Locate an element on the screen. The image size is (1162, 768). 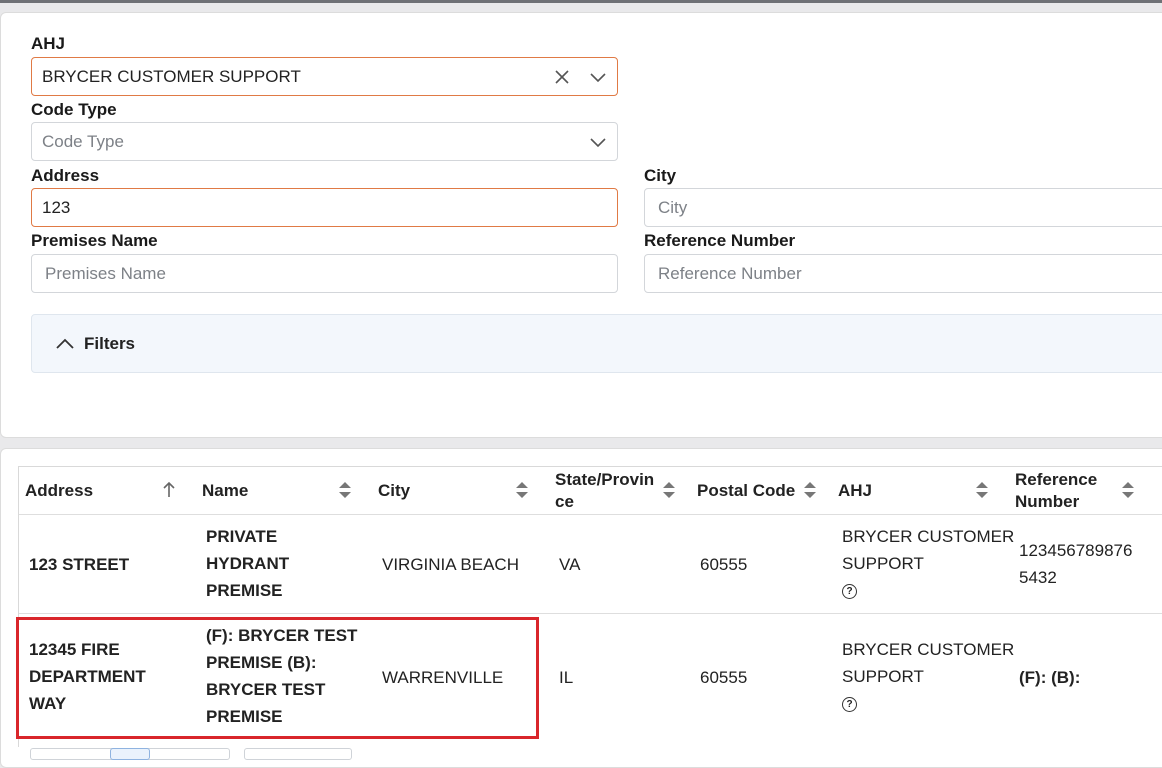
premises-name-field is located at coordinates (324, 273).